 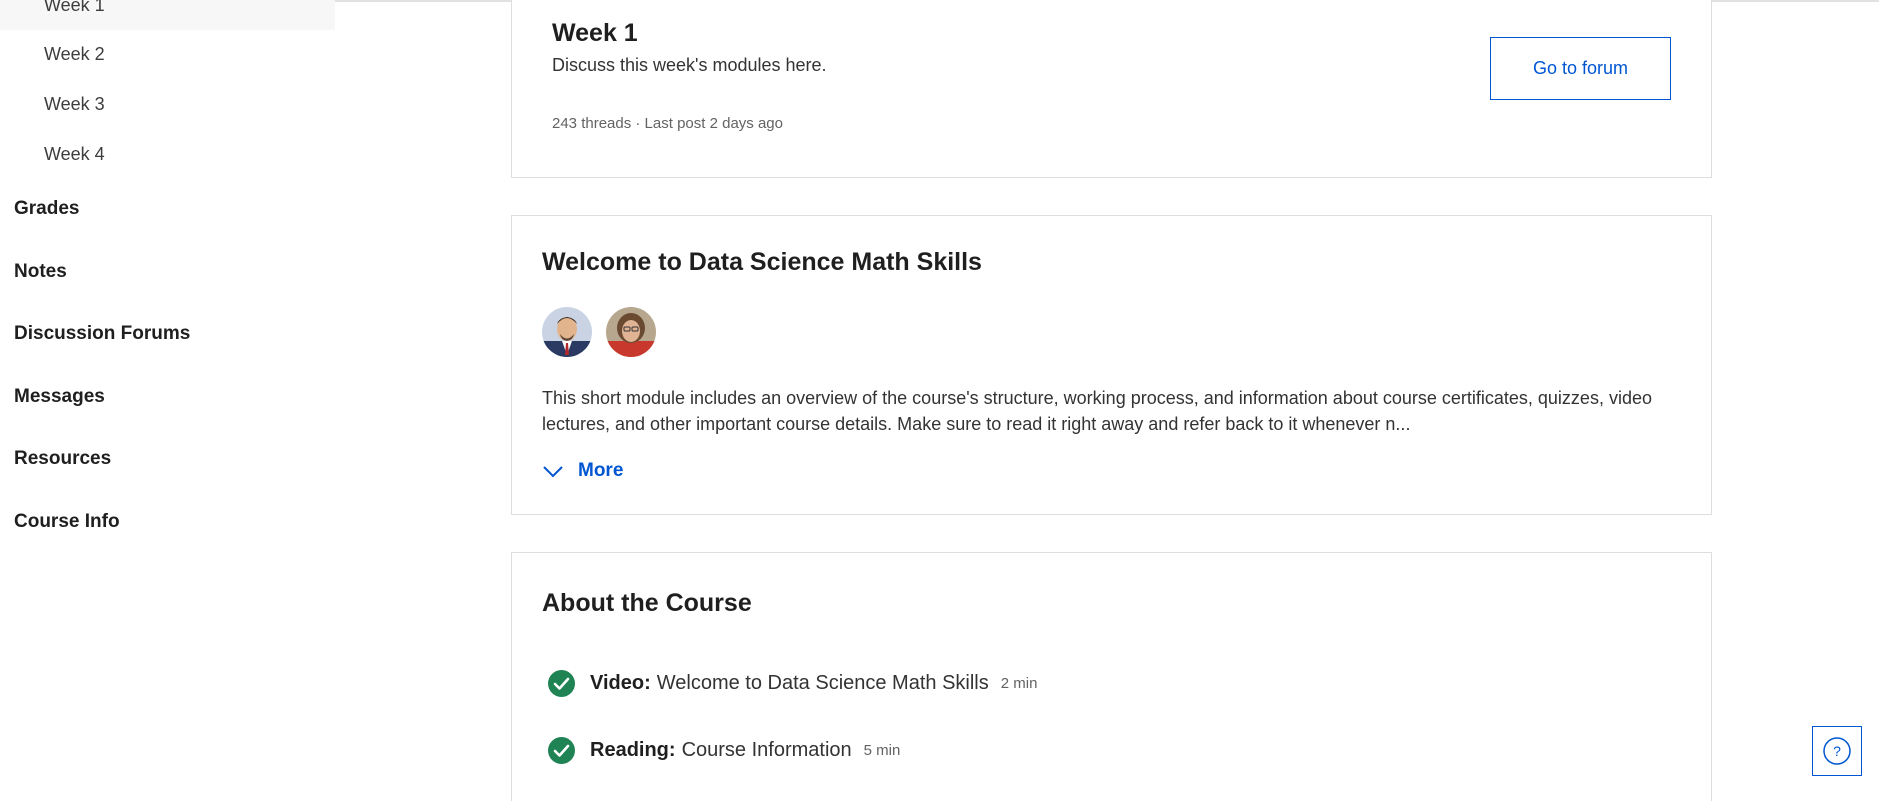 What do you see at coordinates (553, 472) in the screenshot?
I see `chevron-down-icon` at bounding box center [553, 472].